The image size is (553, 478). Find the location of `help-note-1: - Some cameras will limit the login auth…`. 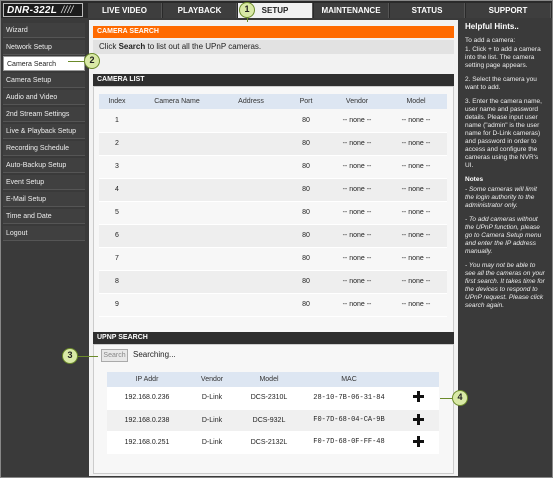

help-note-1: - Some cameras will limit the login auth… is located at coordinates (501, 197).